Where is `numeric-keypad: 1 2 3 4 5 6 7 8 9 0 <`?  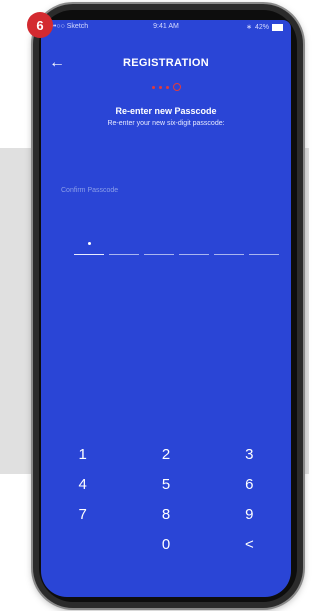
numeric-keypad: 1 2 3 4 5 6 7 8 9 0 < is located at coordinates (166, 500).